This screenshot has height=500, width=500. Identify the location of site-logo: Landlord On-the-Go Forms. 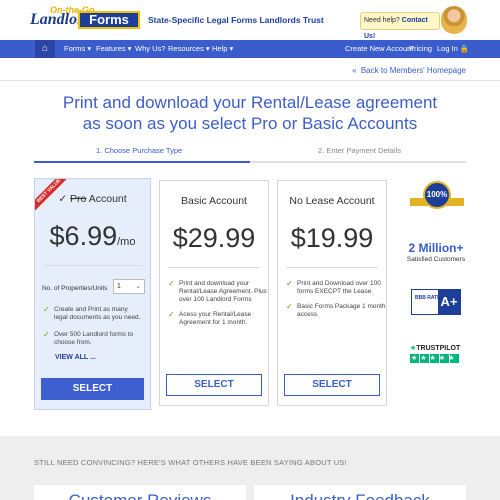
(86, 19).